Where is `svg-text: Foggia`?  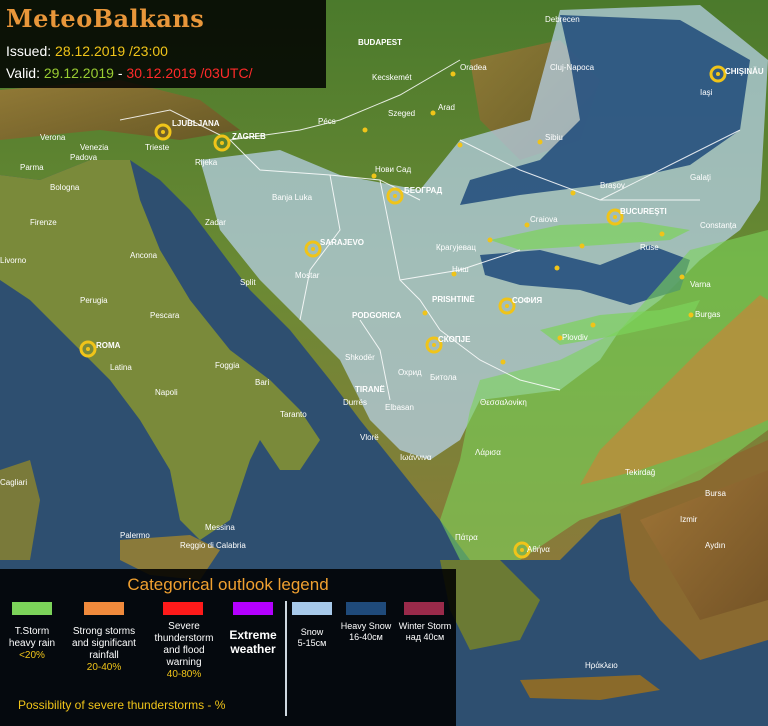 svg-text: Foggia is located at coordinates (227, 365).